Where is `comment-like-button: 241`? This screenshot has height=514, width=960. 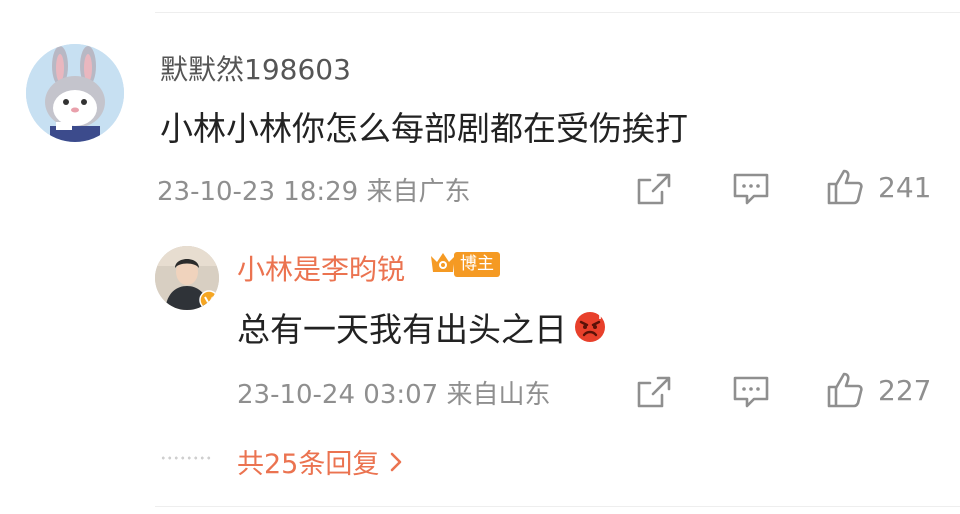
comment-like-button: 241 is located at coordinates (878, 187).